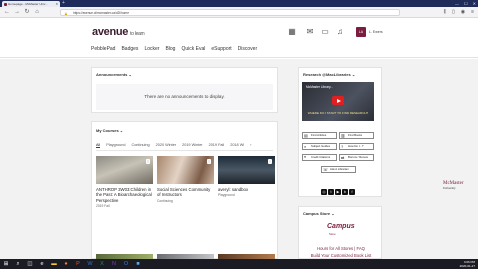  What do you see at coordinates (319, 213) in the screenshot?
I see `campus-store-title: Campus Store ⌄` at bounding box center [319, 213].